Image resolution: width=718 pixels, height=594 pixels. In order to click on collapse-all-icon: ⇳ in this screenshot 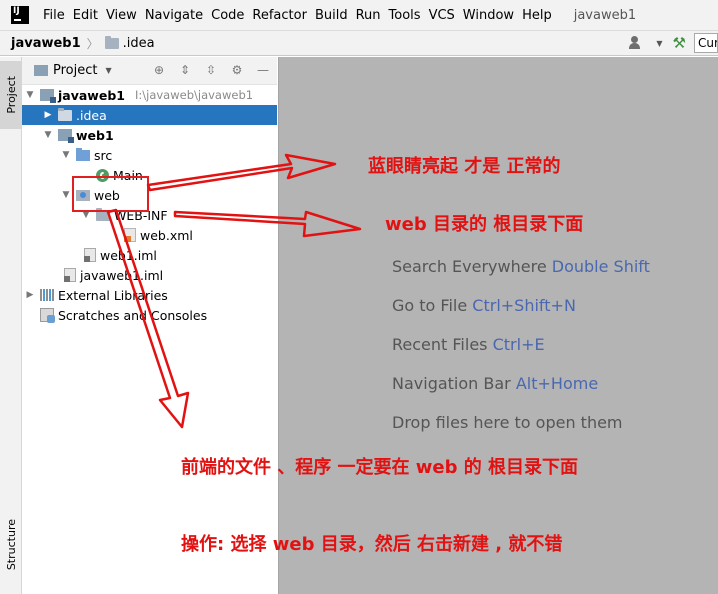, I will do `click(211, 70)`.